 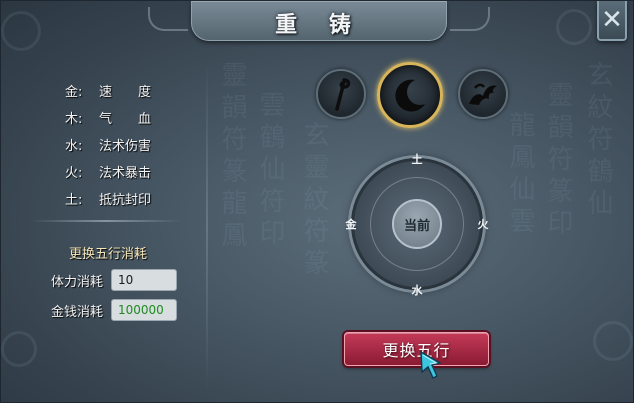 I want to click on decorative-glyphs: 靈韻符篆印, so click(x=558, y=161).